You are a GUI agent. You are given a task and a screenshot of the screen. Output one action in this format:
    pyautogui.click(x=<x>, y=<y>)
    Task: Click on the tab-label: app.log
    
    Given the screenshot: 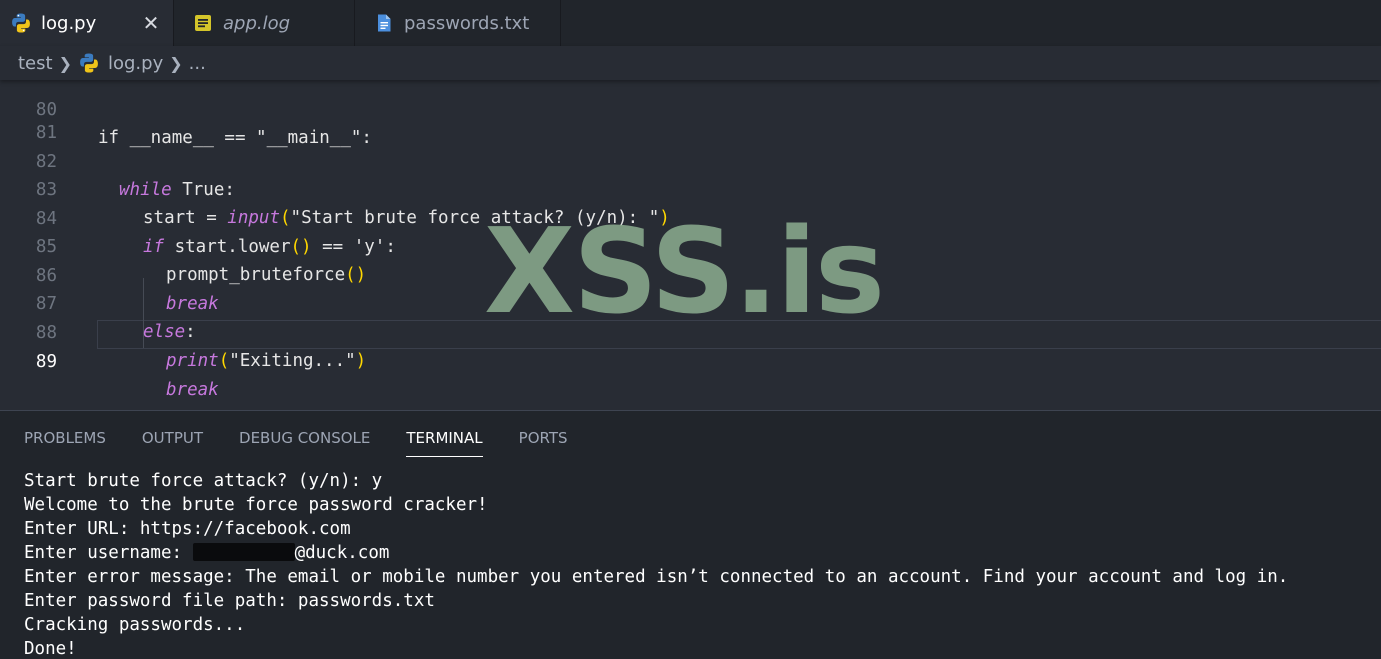 What is the action you would take?
    pyautogui.click(x=257, y=23)
    